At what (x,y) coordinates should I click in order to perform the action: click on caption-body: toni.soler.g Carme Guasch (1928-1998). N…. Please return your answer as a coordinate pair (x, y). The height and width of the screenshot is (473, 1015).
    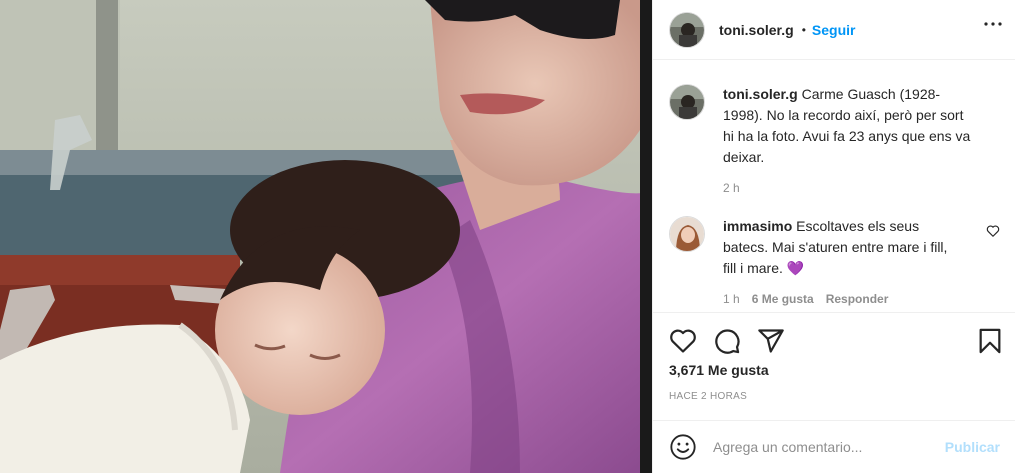
    Looking at the image, I should click on (850, 141).